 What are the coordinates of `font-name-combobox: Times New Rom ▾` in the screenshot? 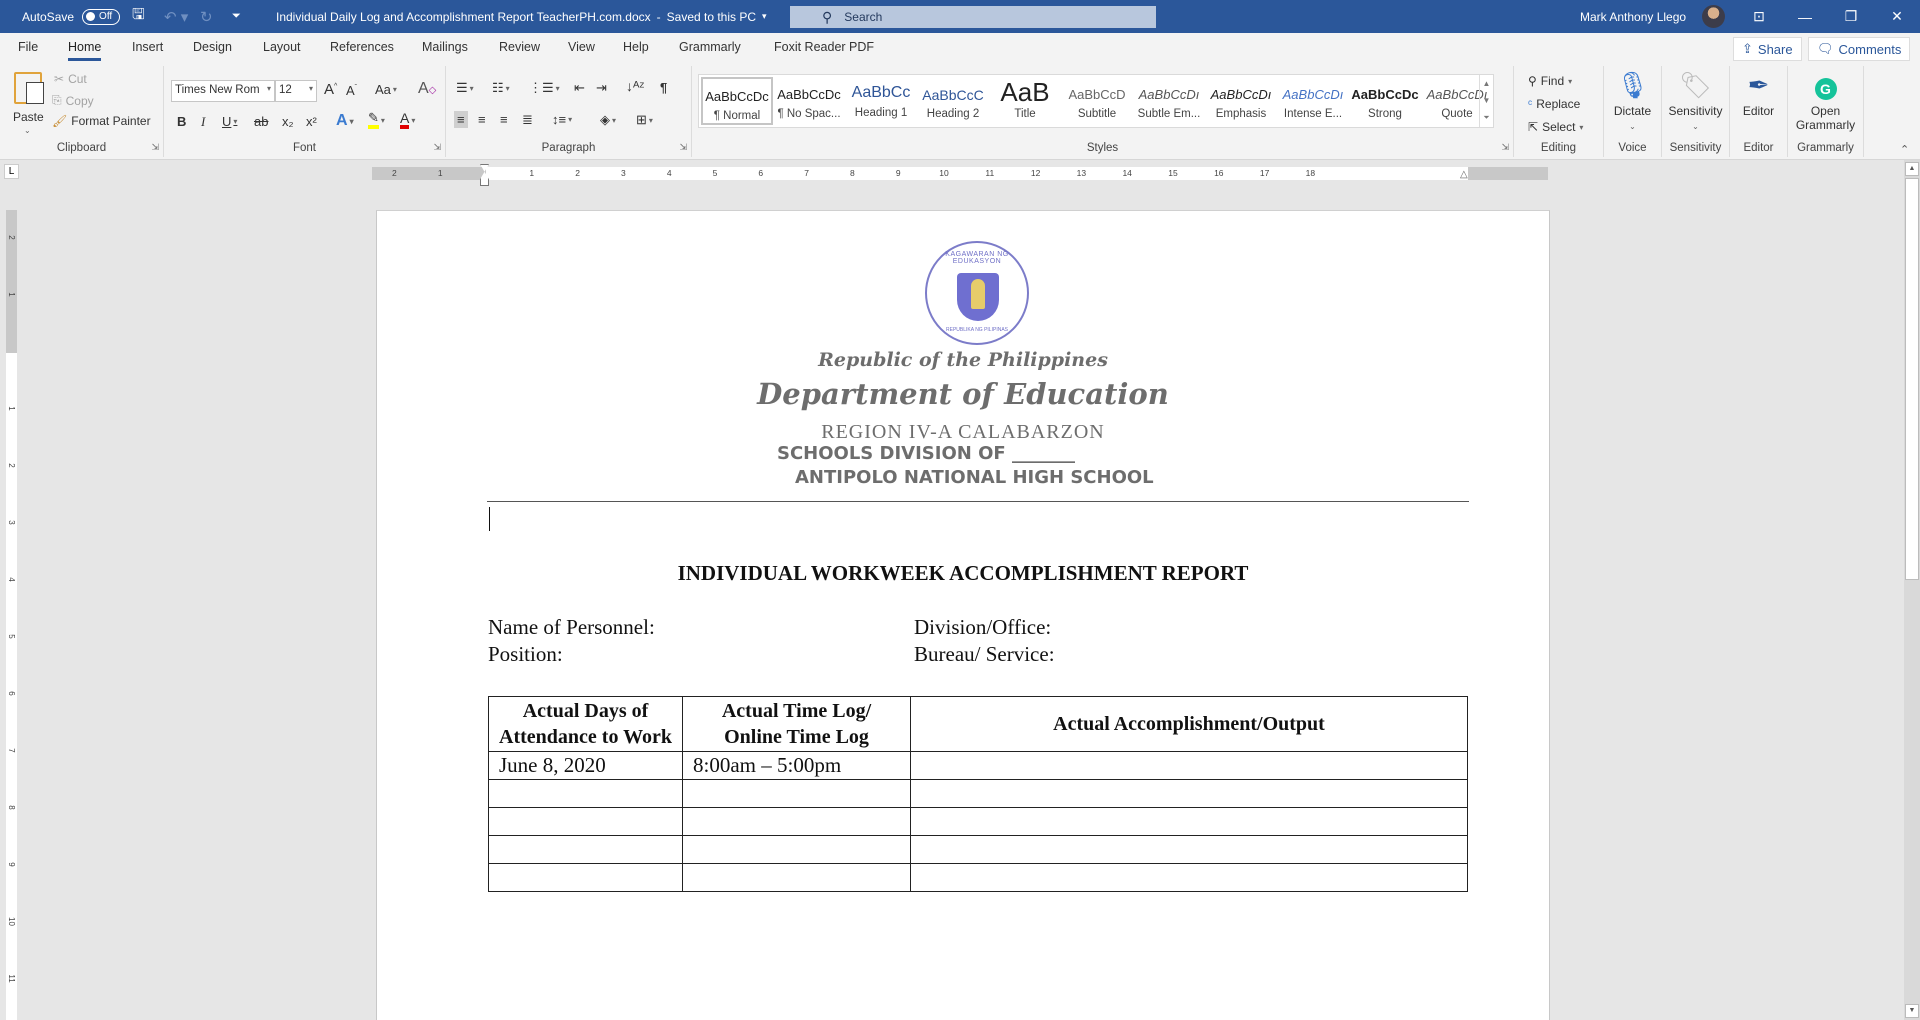 It's located at (223, 91).